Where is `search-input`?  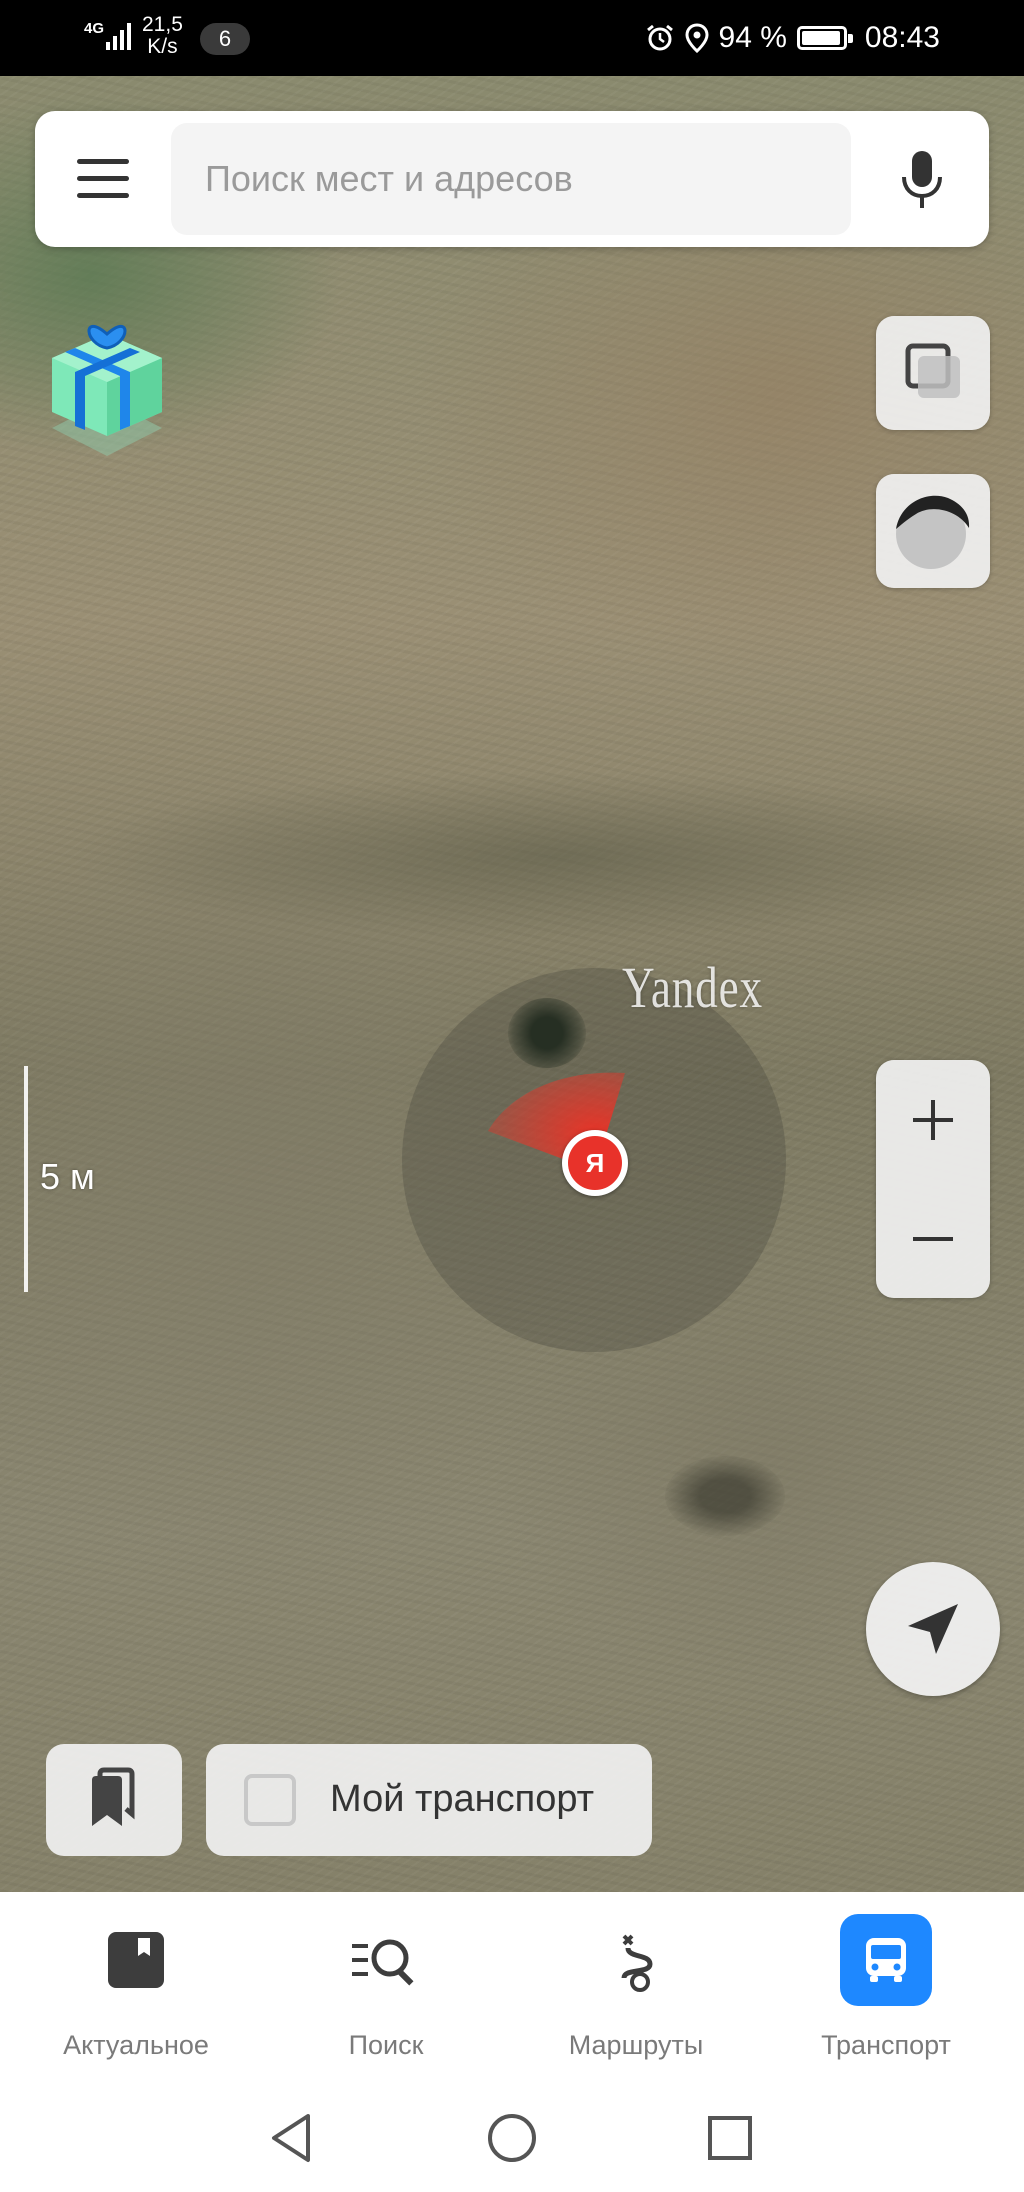 search-input is located at coordinates (511, 179).